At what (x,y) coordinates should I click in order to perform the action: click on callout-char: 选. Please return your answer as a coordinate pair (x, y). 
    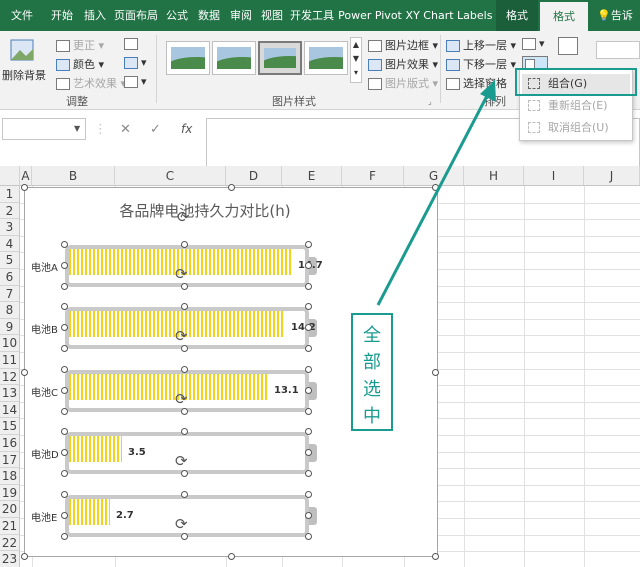
    Looking at the image, I should click on (372, 389).